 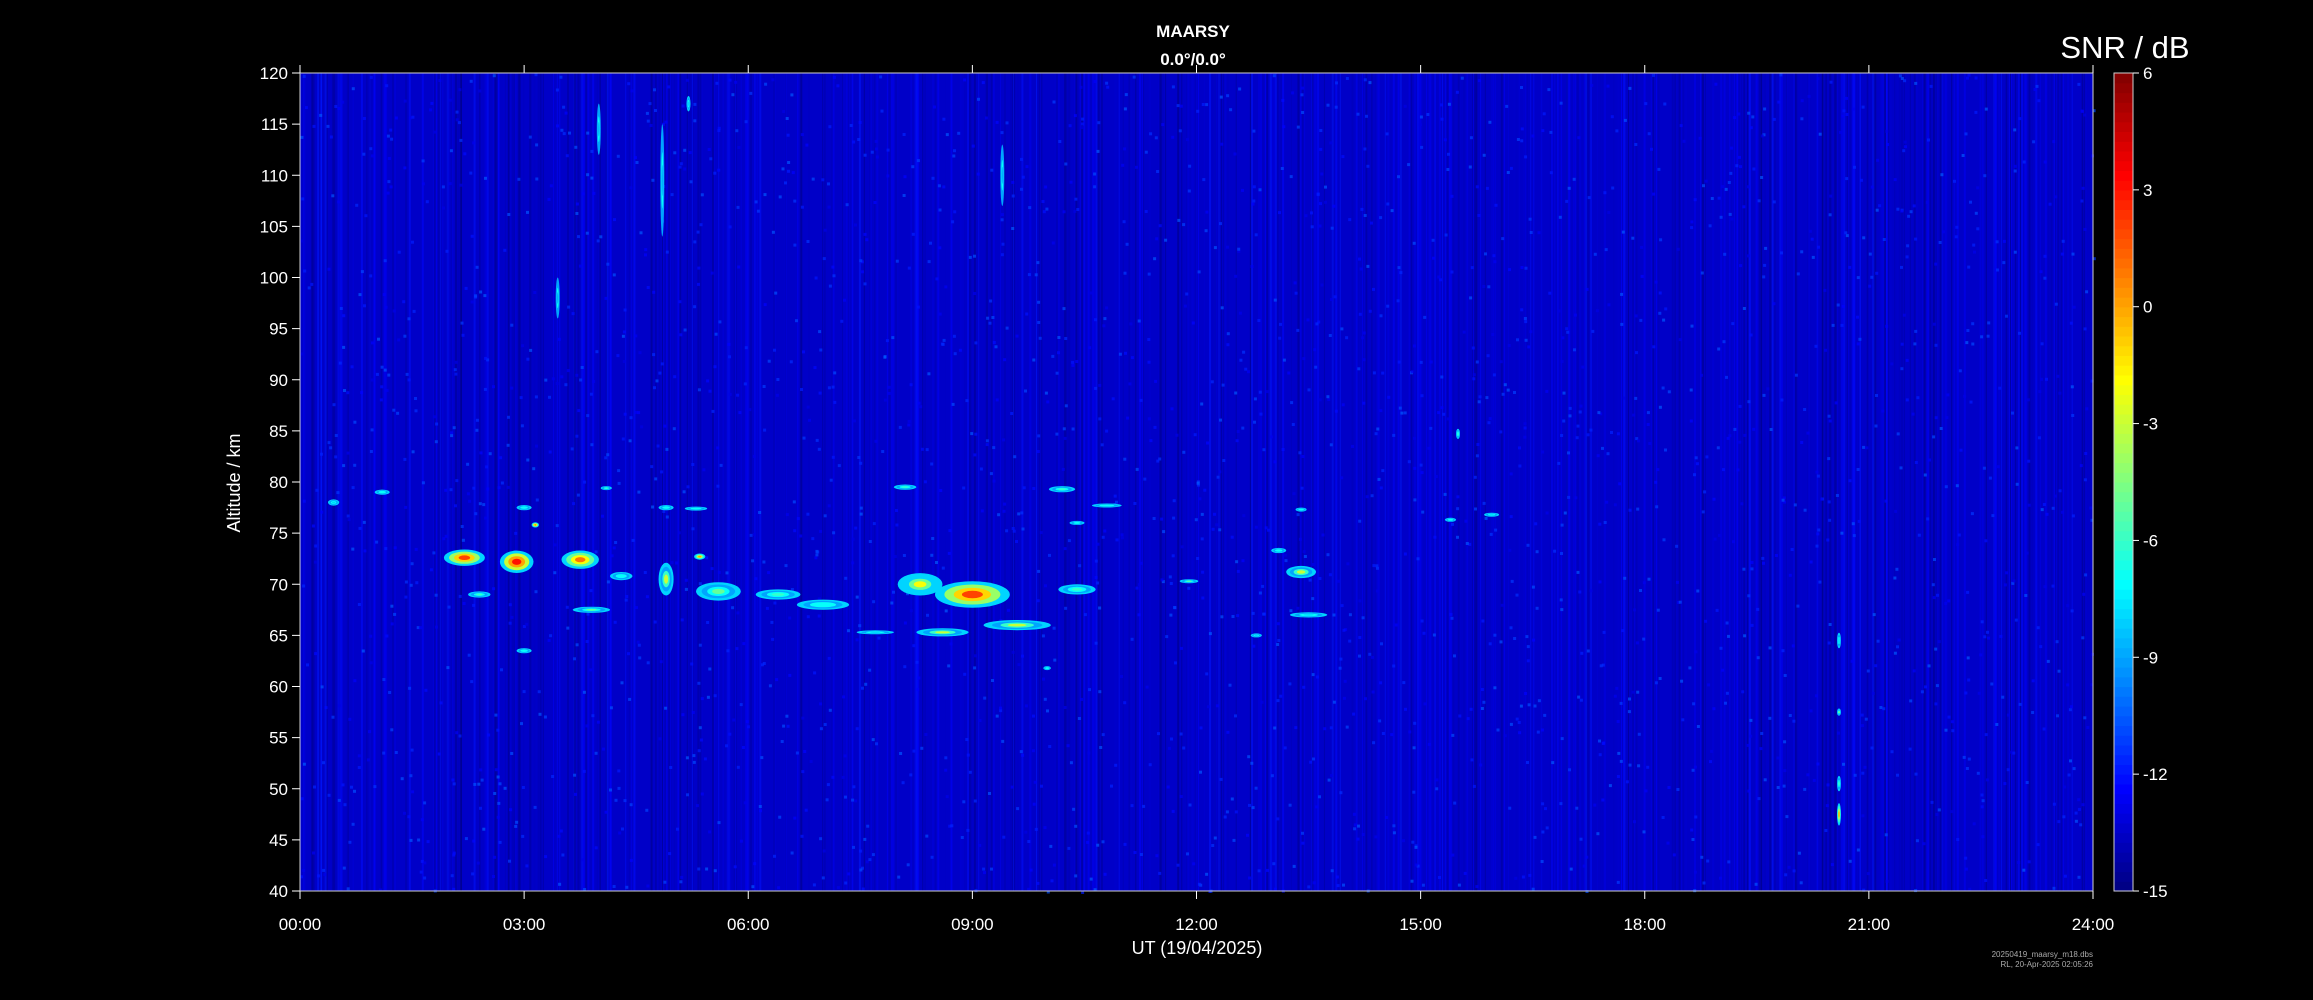 I want to click on y-tick-label: 110, so click(x=274, y=175).